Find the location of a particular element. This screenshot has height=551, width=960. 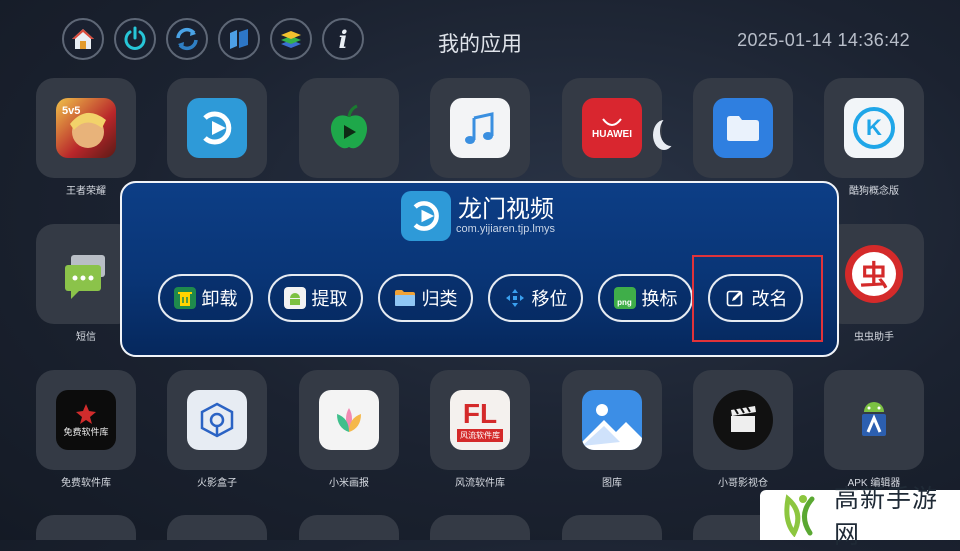

music-icon is located at coordinates (480, 128).